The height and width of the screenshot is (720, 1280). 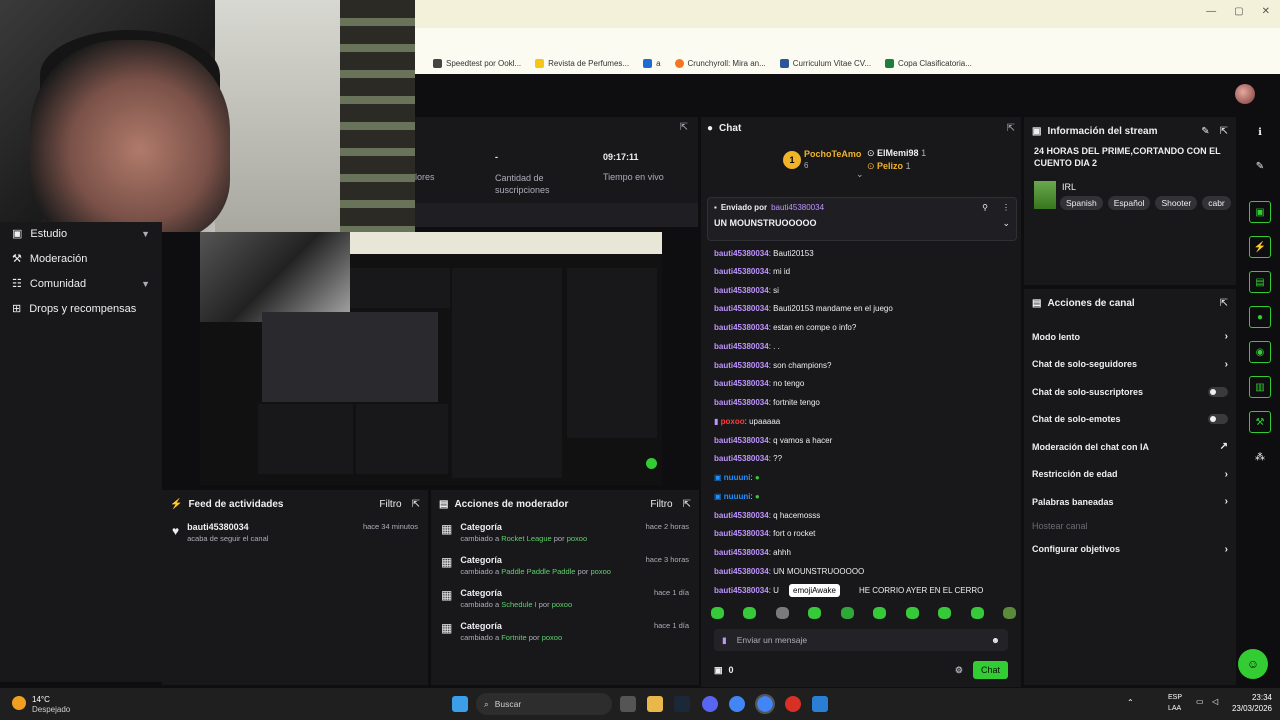 What do you see at coordinates (1260, 212) in the screenshot?
I see `clip-icon: ▣` at bounding box center [1260, 212].